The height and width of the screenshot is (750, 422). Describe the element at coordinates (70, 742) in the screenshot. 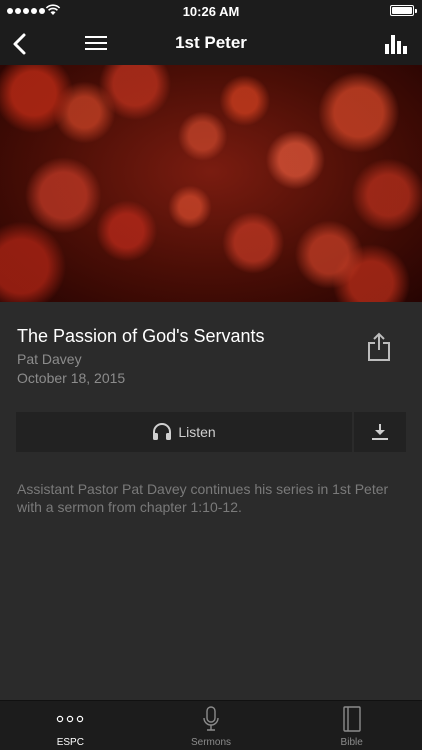

I see `tab-label: ESPC` at that location.